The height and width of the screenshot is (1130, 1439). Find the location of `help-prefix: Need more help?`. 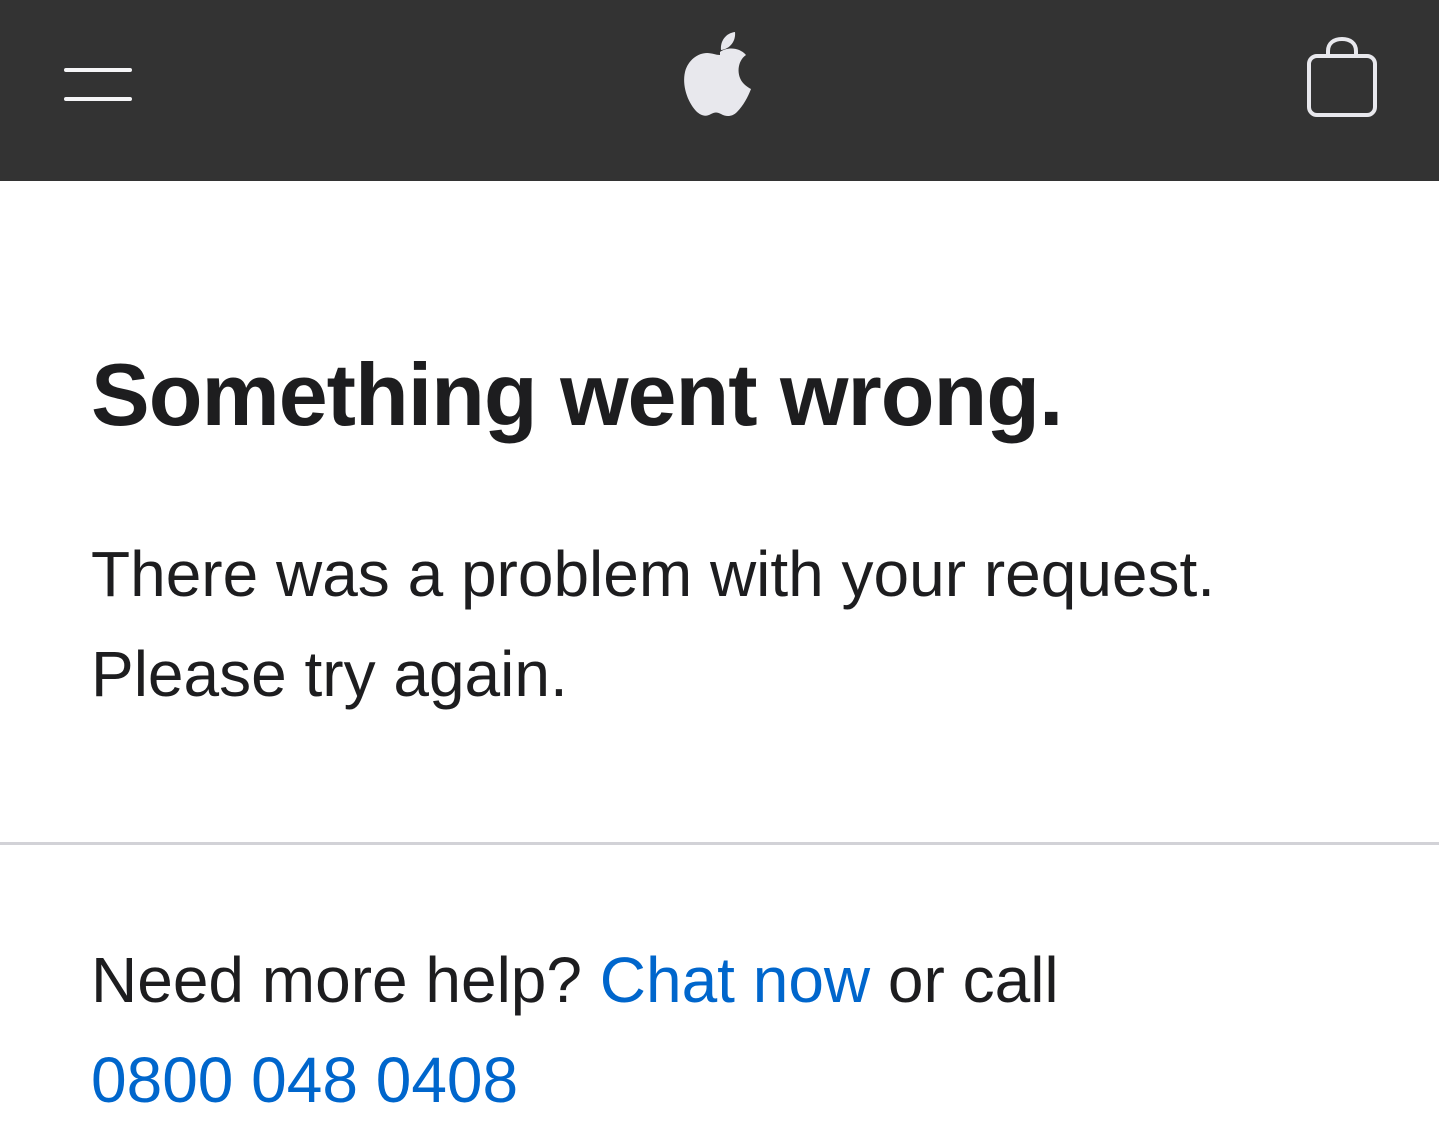

help-prefix: Need more help? is located at coordinates (345, 980).